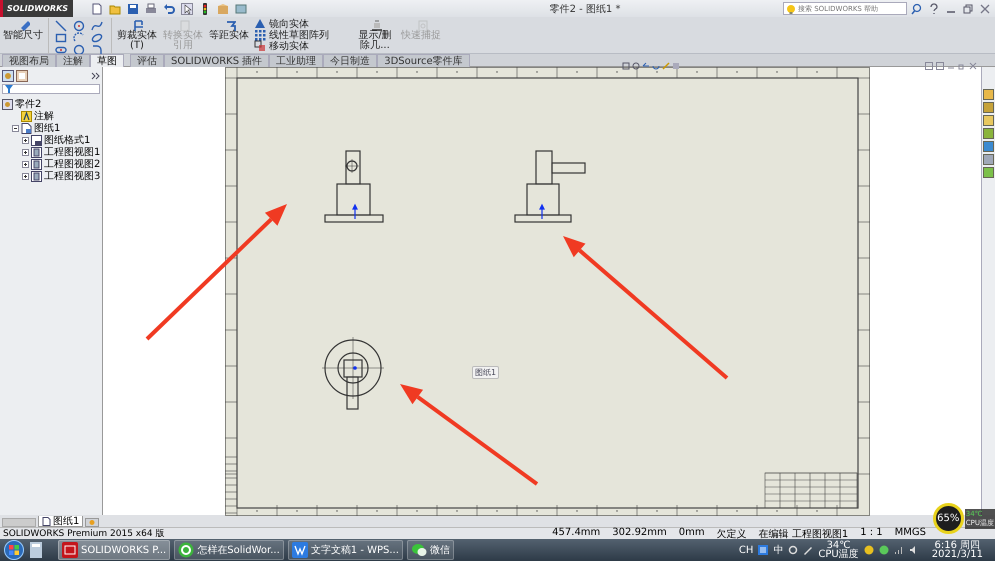 The width and height of the screenshot is (995, 561). I want to click on grid-icon, so click(260, 34).